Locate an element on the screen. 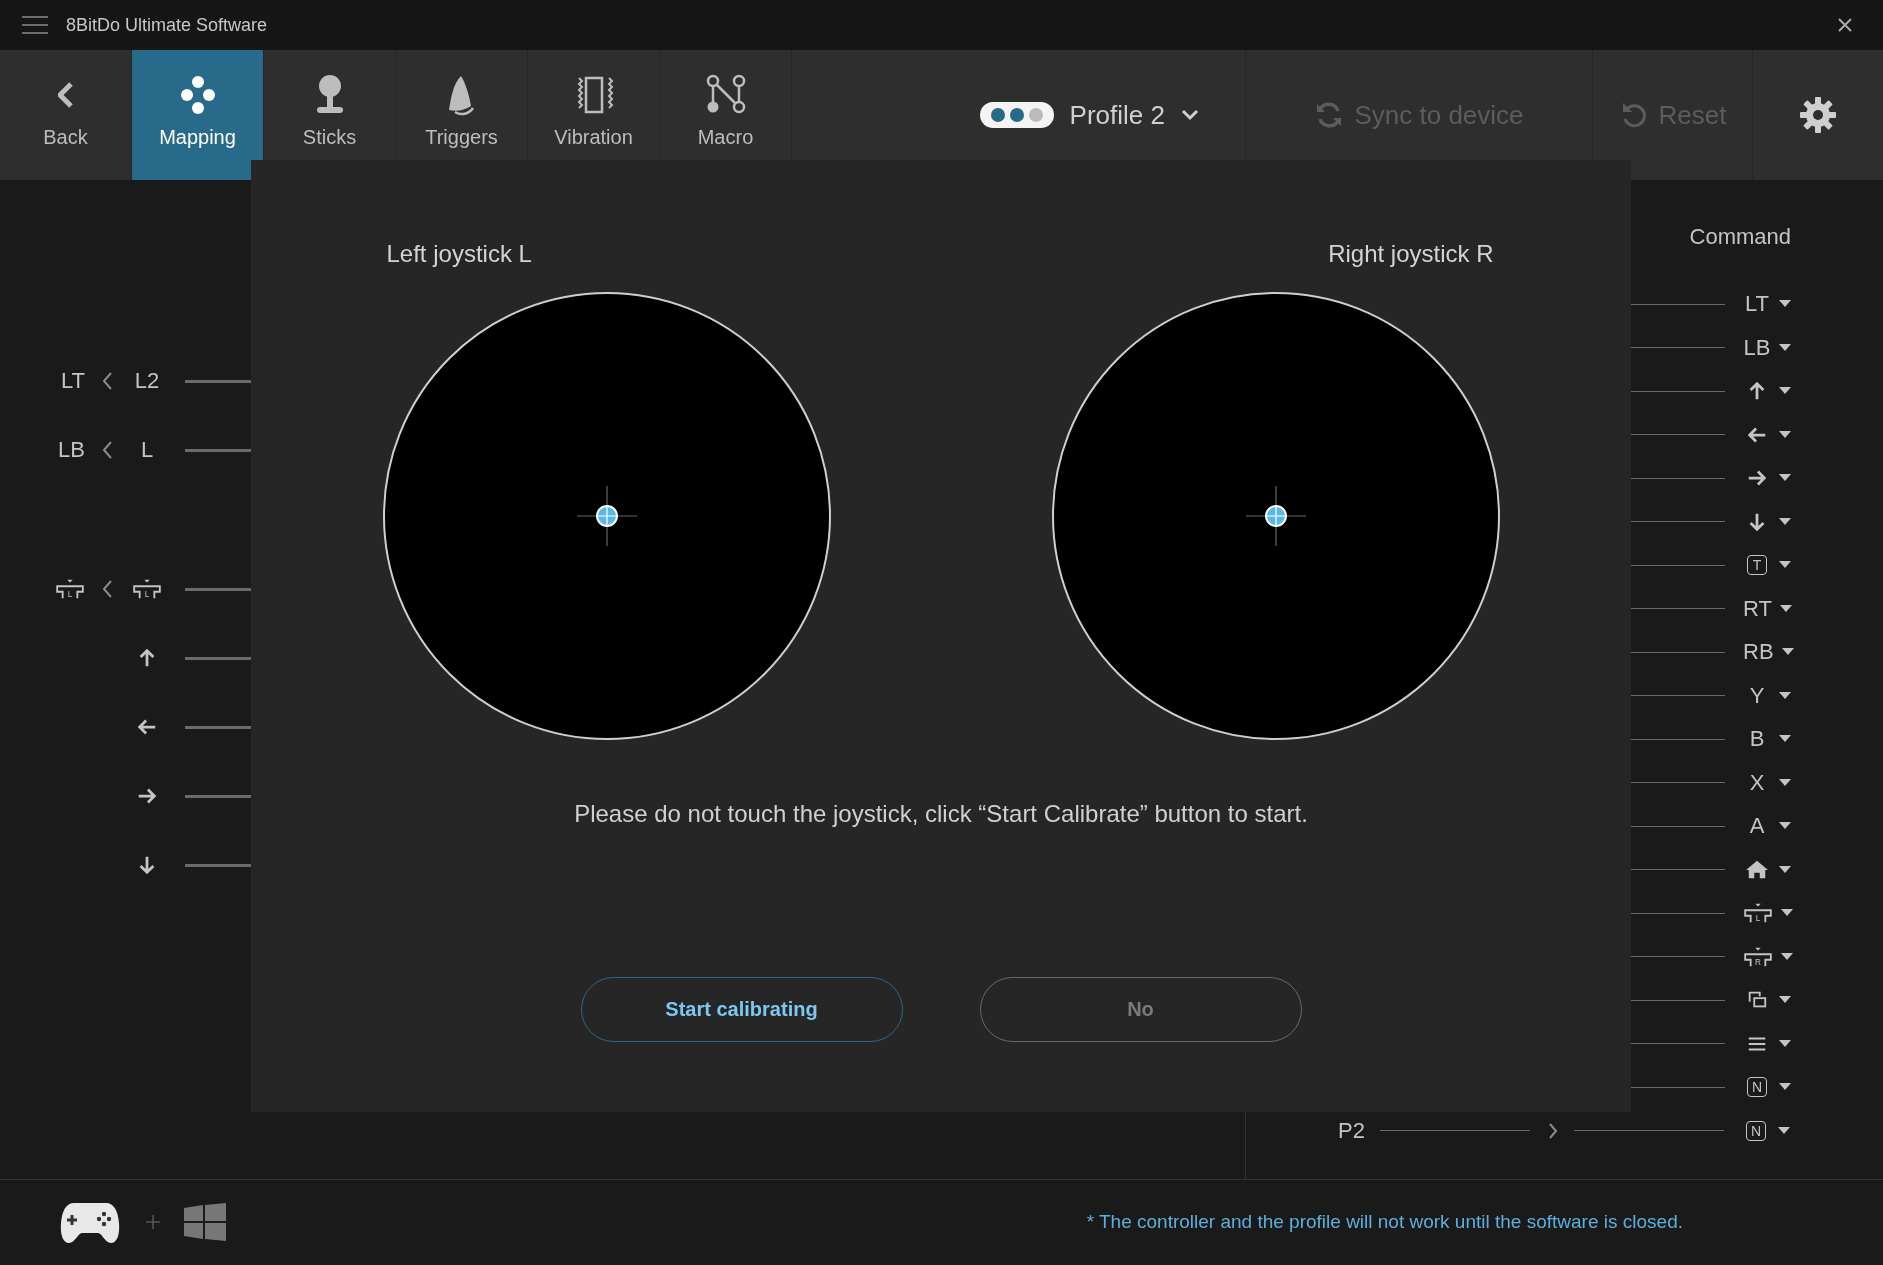  joystick-label: Left joystick L is located at coordinates (459, 254).